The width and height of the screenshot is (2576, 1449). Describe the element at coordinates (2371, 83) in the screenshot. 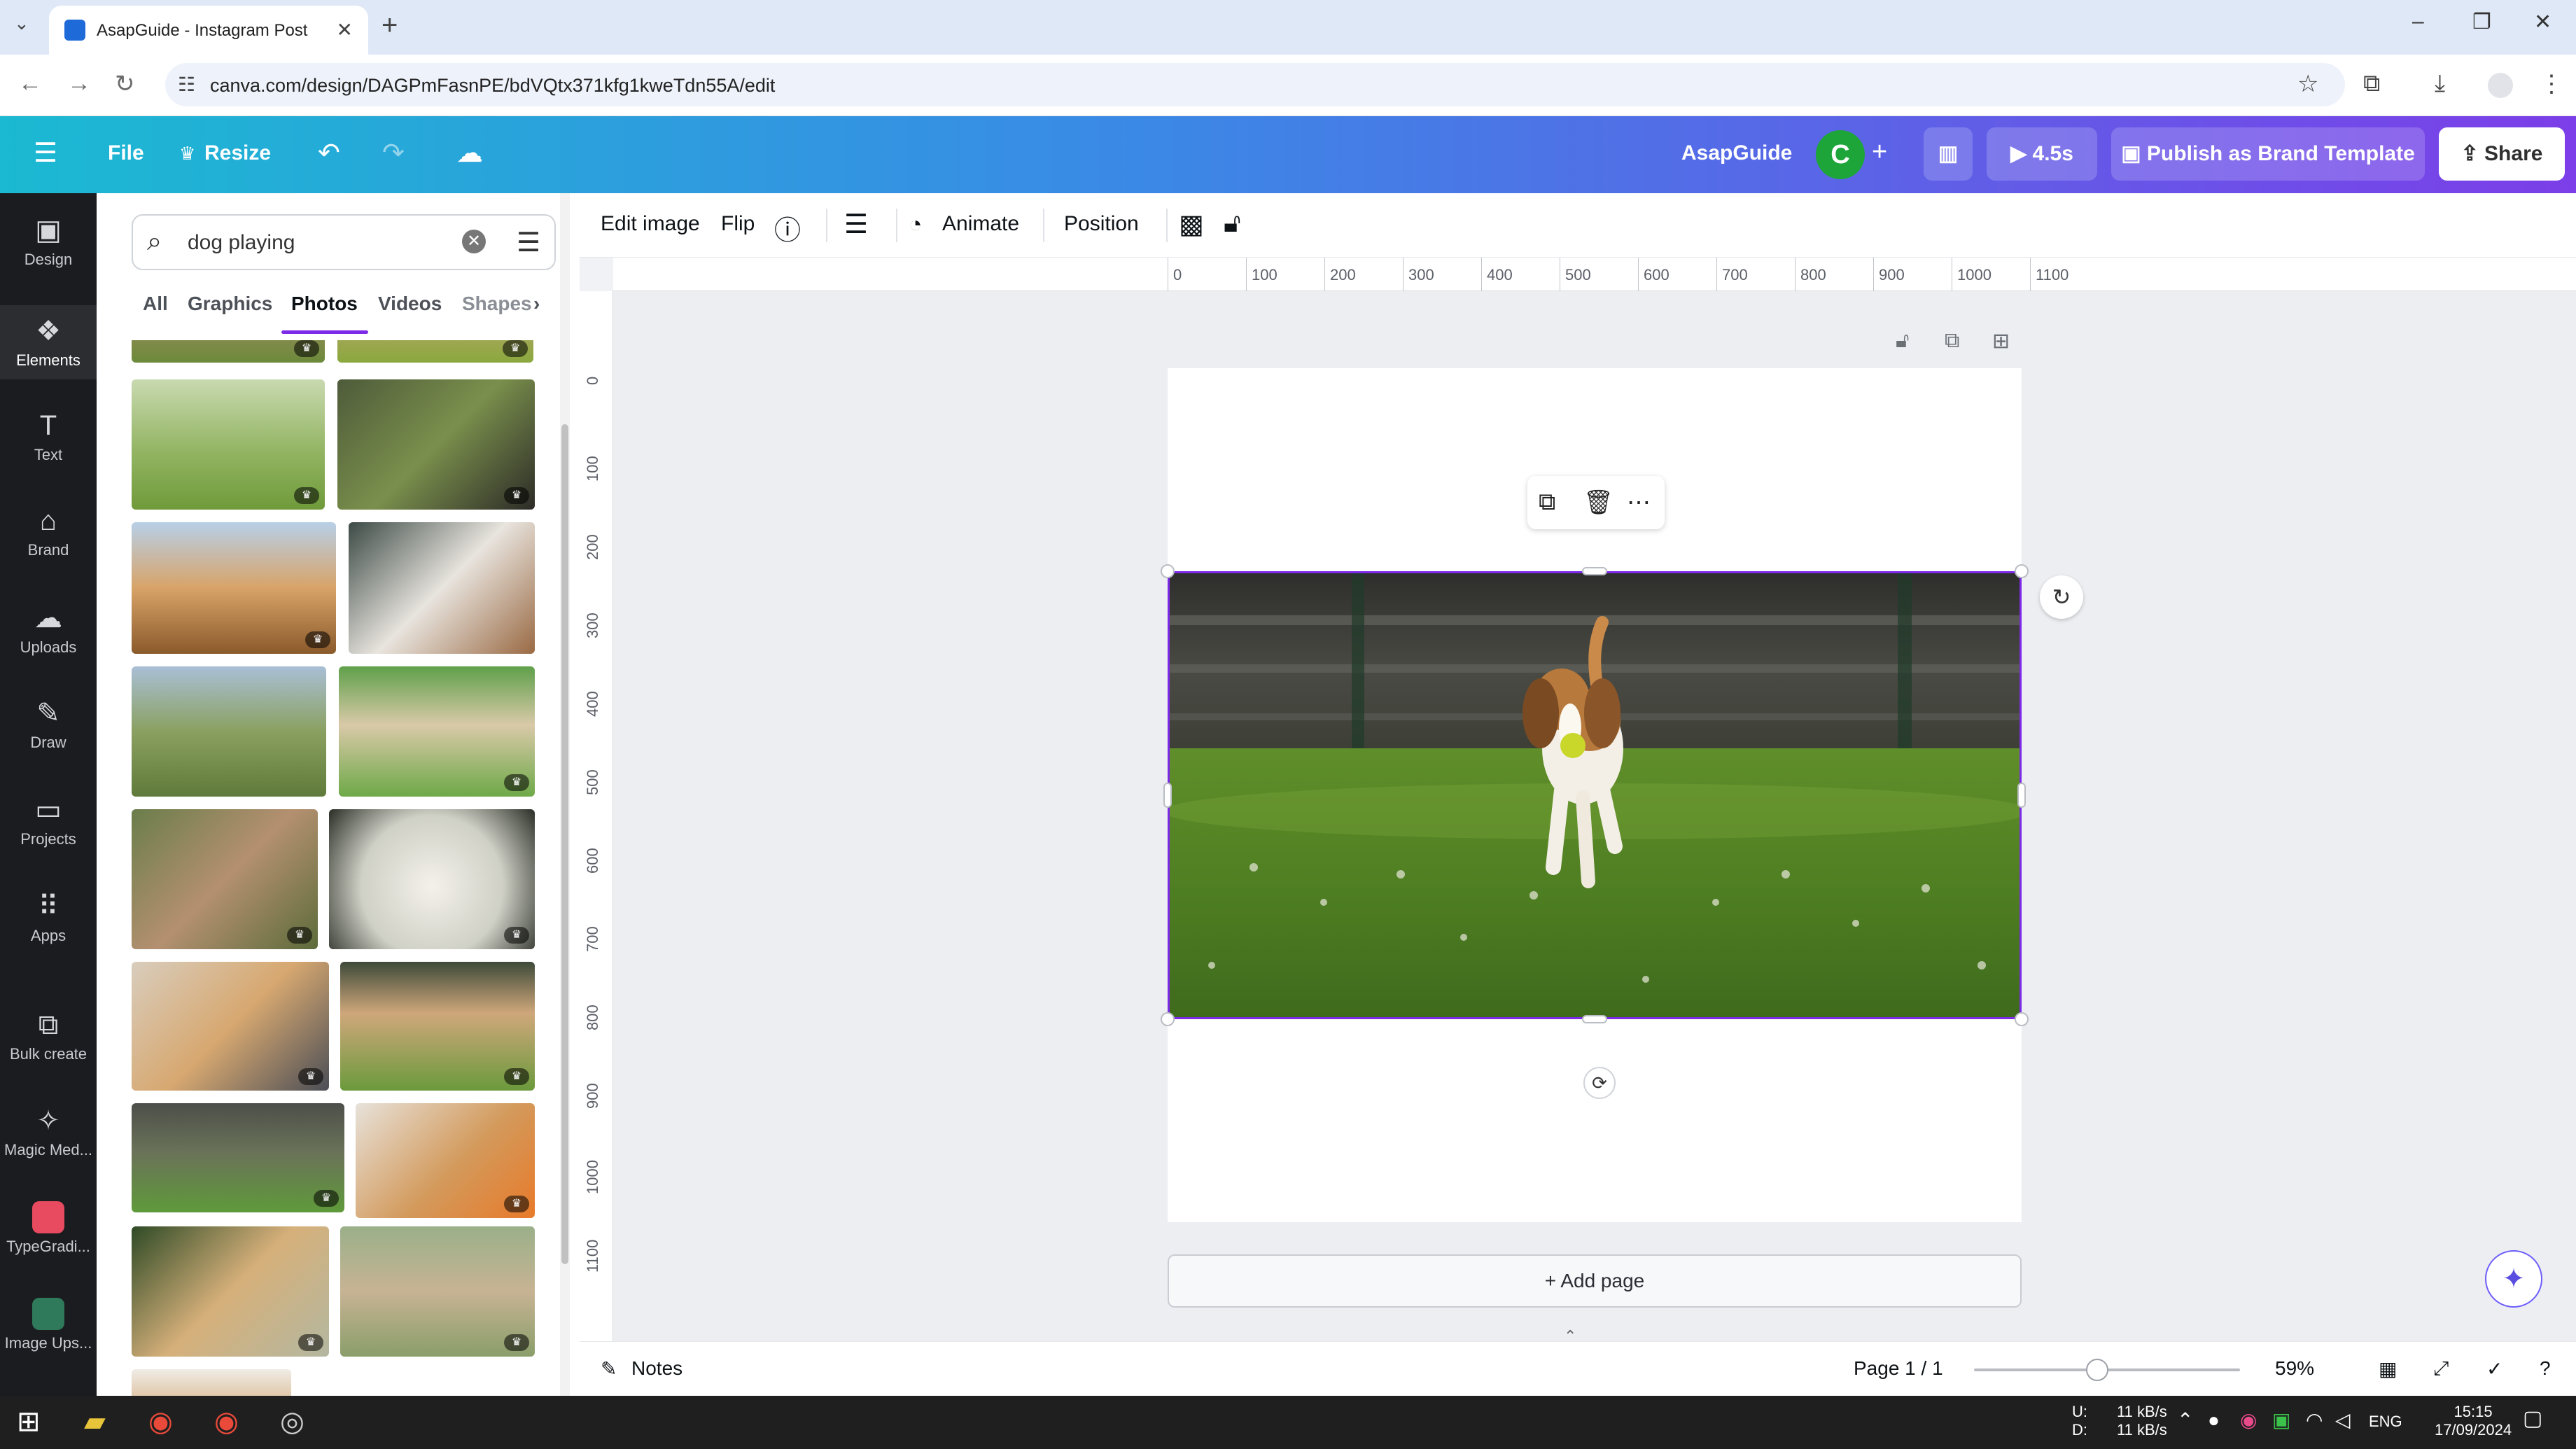

I see `extensions-icon: ⧉` at that location.